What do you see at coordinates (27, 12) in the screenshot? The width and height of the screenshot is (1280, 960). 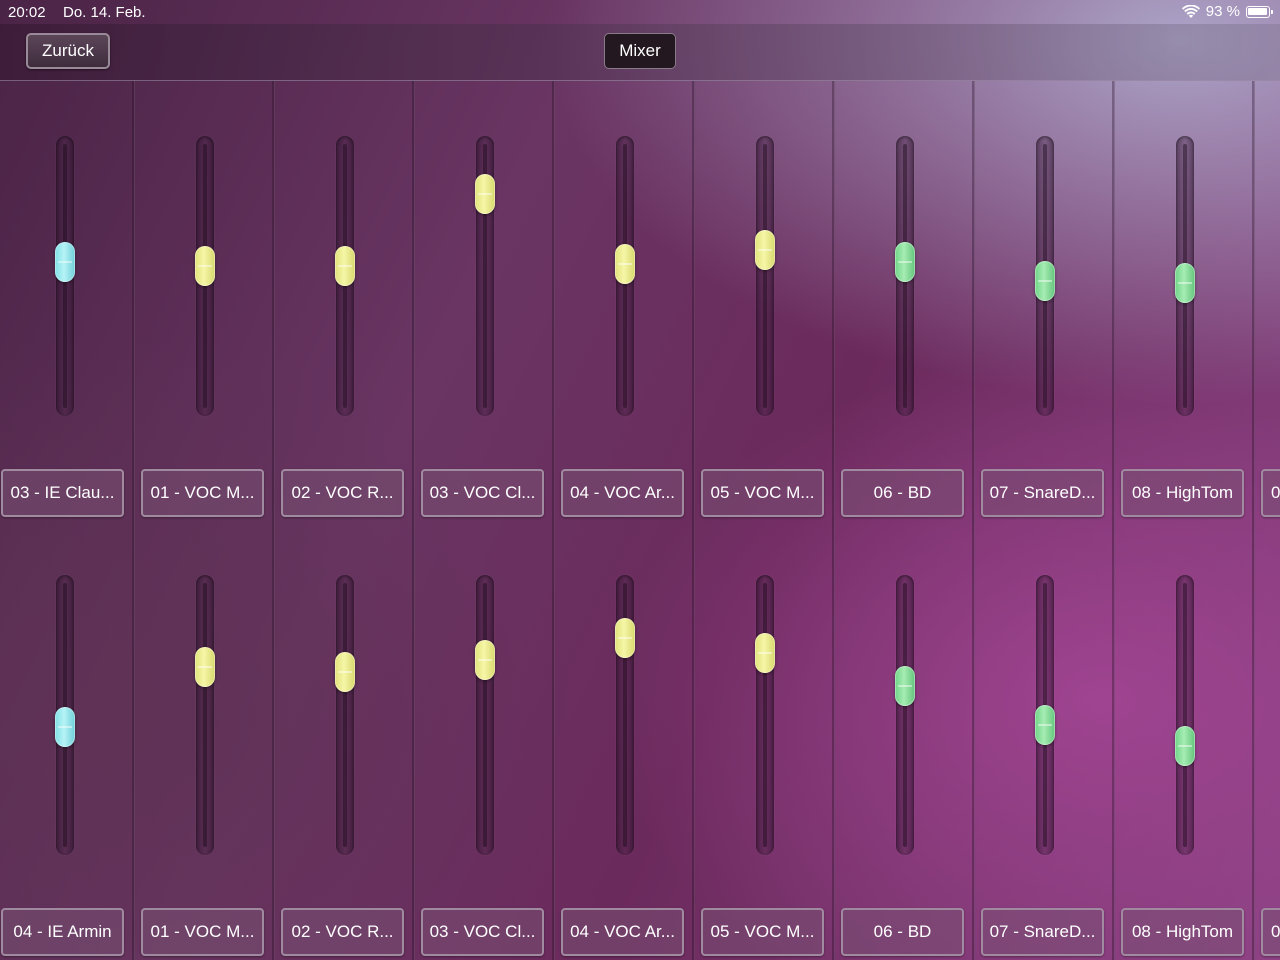 I see `status-time: 20:02` at bounding box center [27, 12].